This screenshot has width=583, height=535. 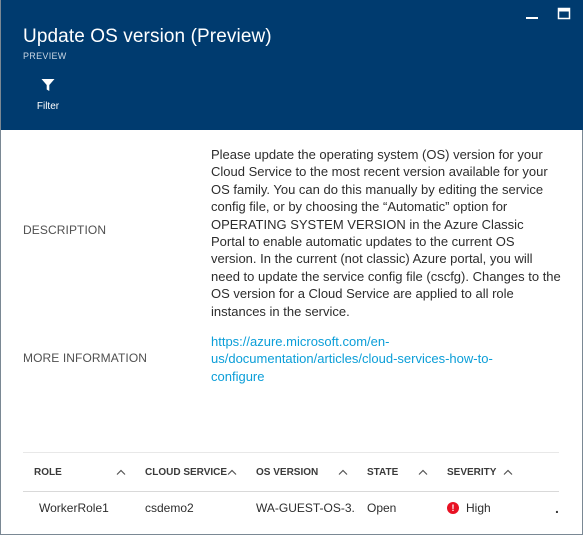 What do you see at coordinates (287, 472) in the screenshot?
I see `column-header-label: OS VERSION` at bounding box center [287, 472].